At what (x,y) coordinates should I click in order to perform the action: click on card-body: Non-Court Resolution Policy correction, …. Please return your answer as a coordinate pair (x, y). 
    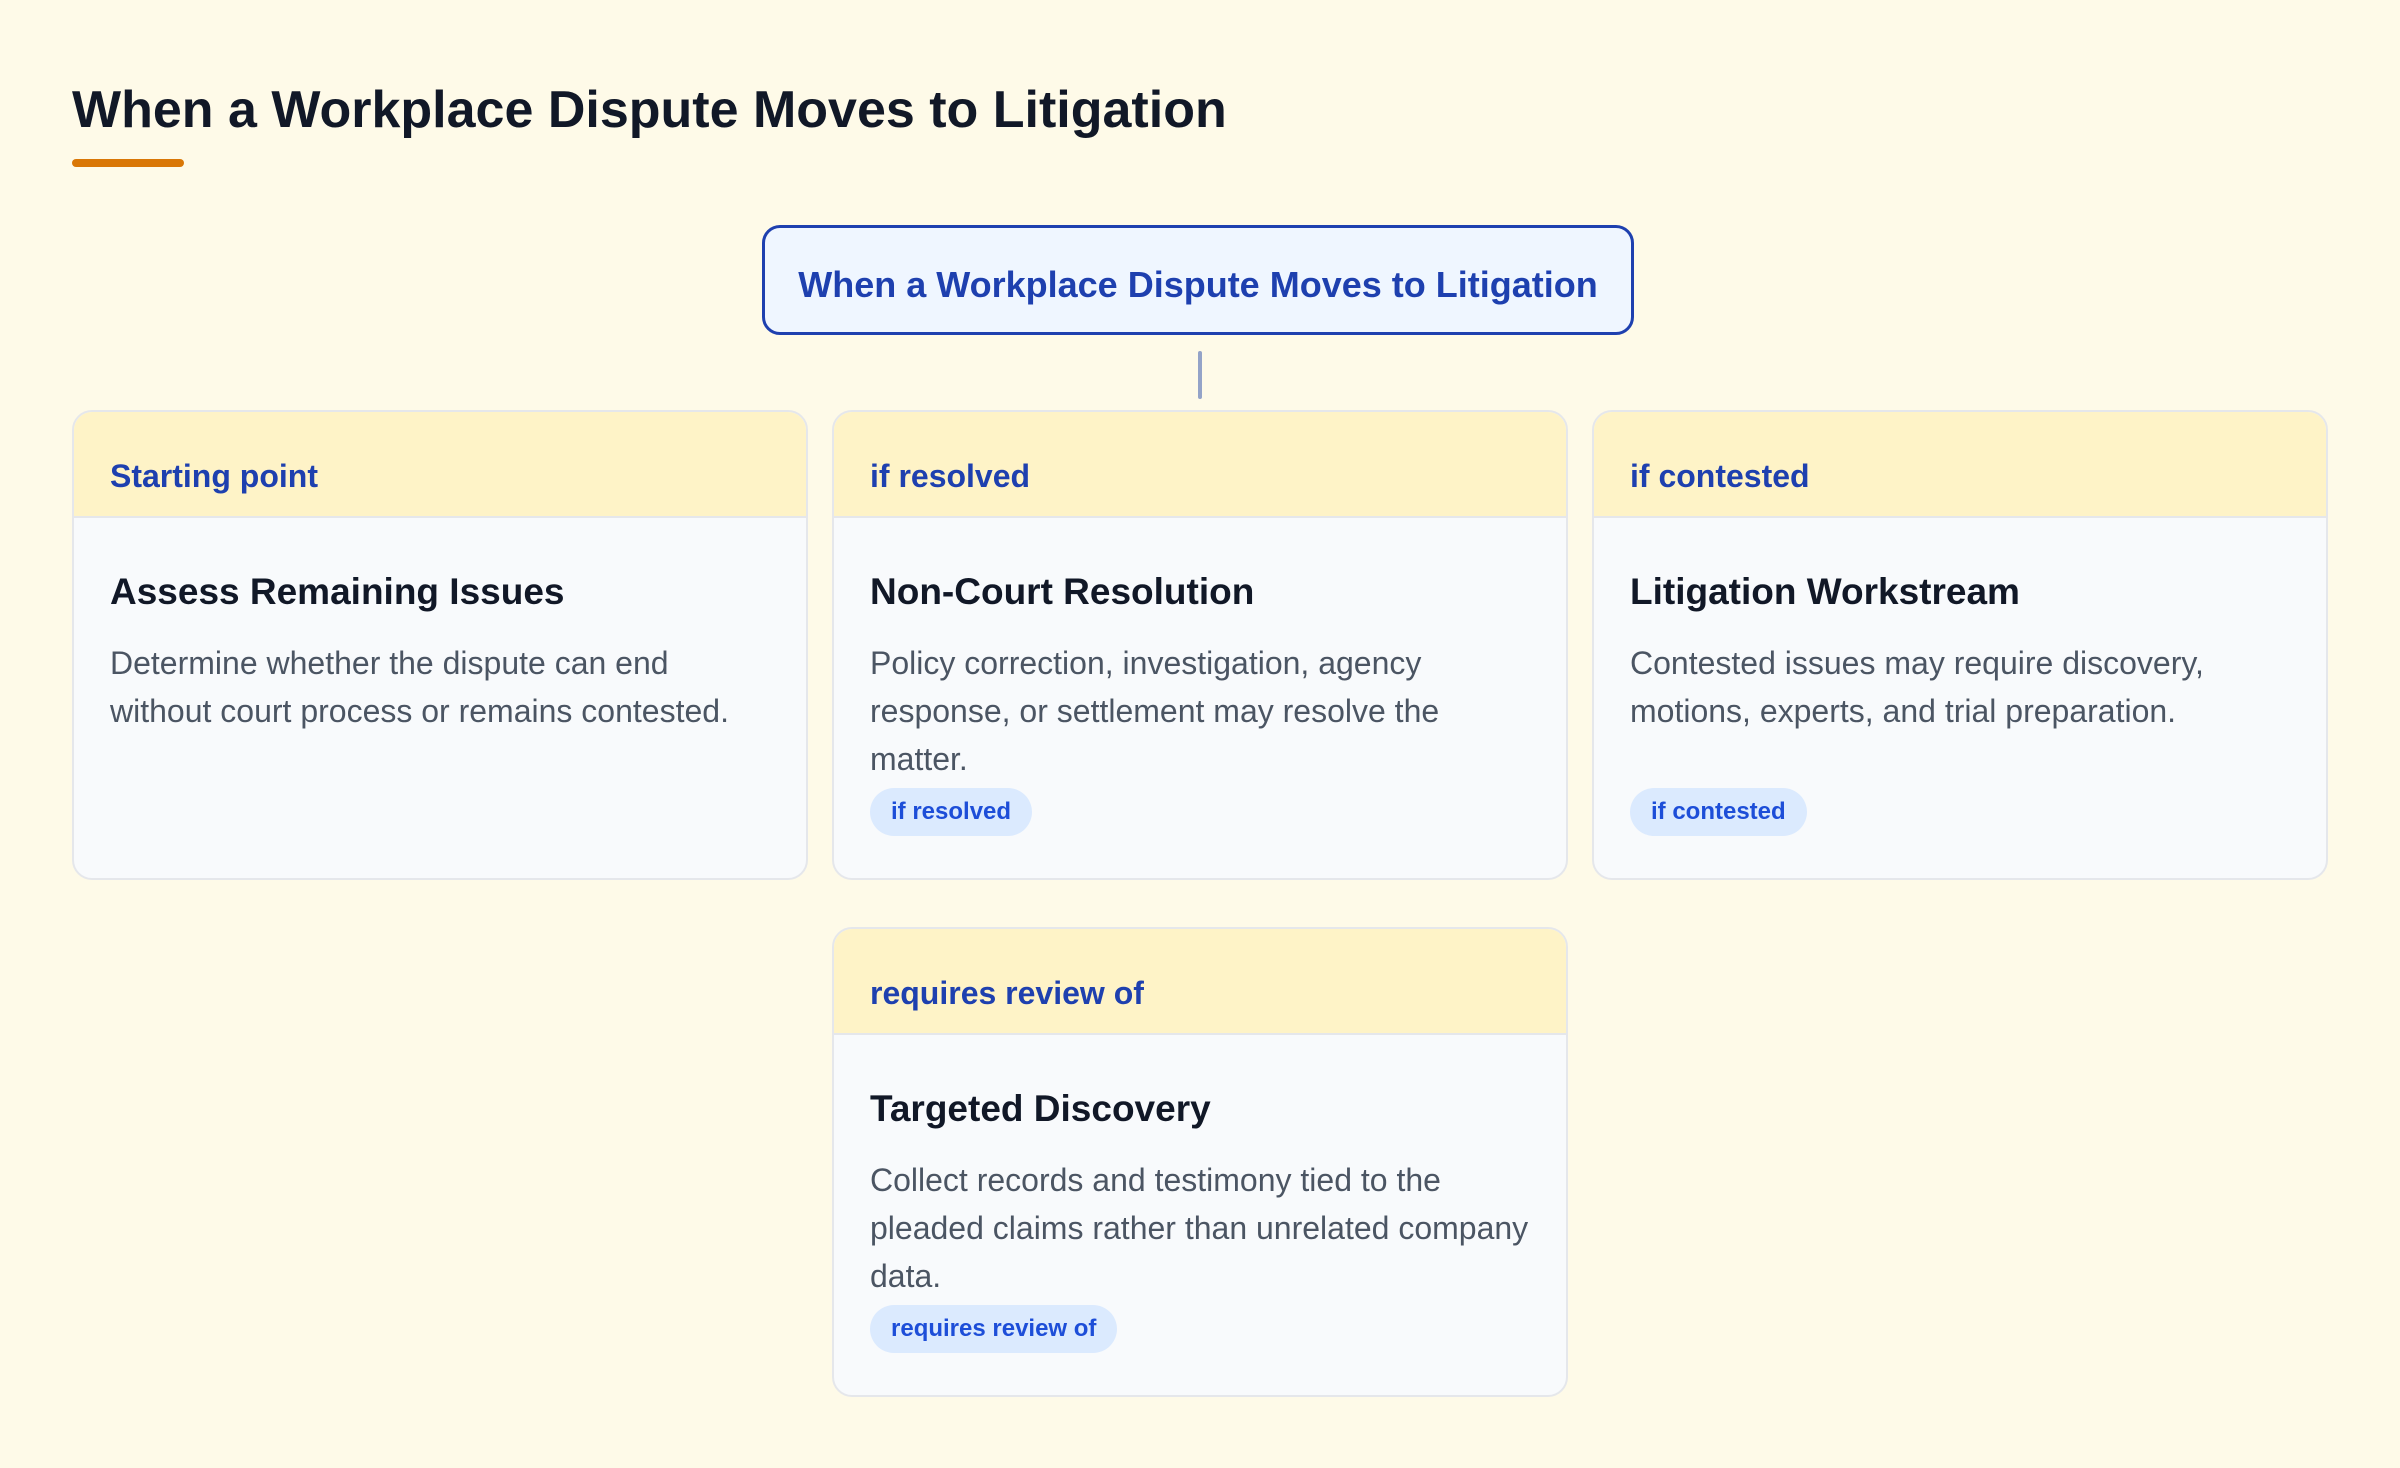
    Looking at the image, I should click on (1200, 650).